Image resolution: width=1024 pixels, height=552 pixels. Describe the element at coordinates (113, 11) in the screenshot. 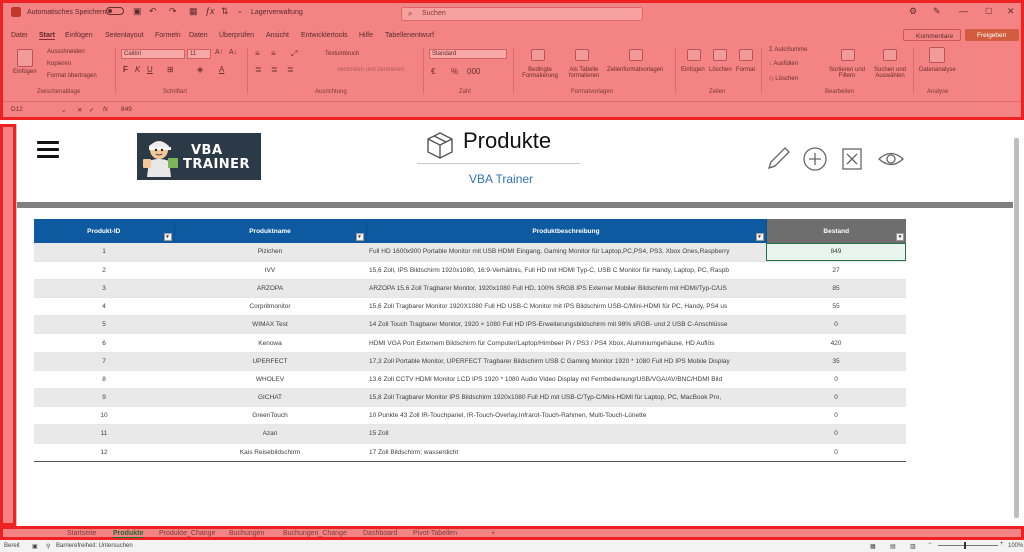

I see `autosave-toggle` at that location.